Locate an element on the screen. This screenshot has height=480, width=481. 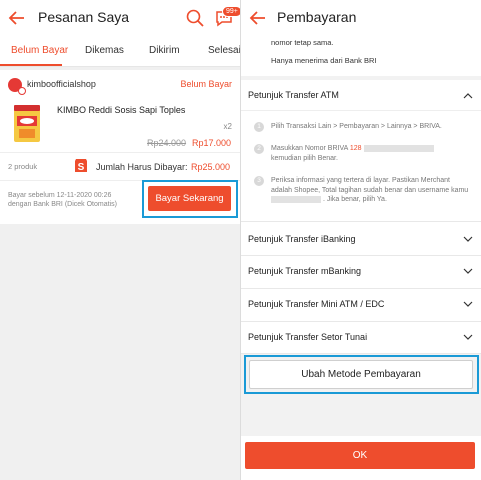
svg-text: S is located at coordinates (81, 167).